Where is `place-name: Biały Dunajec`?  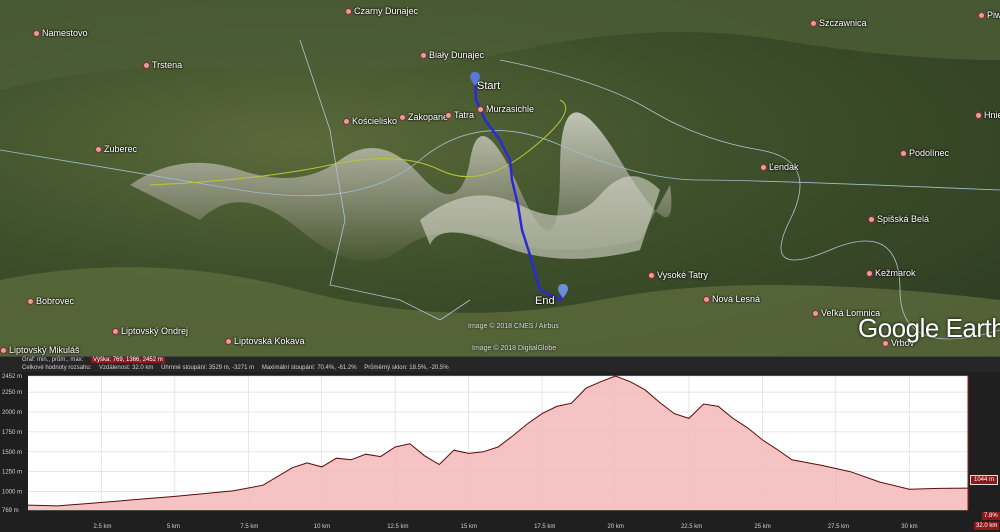
place-name: Biały Dunajec is located at coordinates (457, 55).